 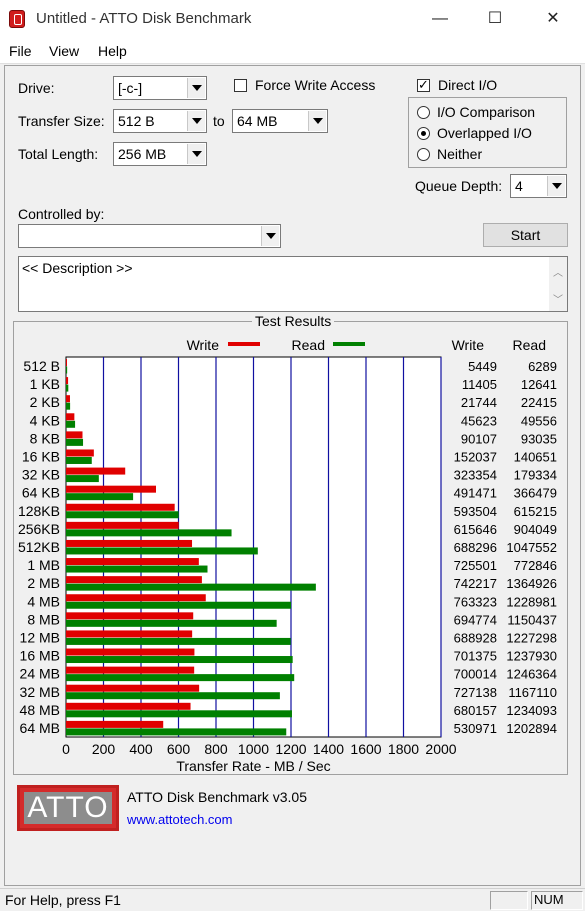 What do you see at coordinates (308, 345) in the screenshot?
I see `legend-read-label: Read` at bounding box center [308, 345].